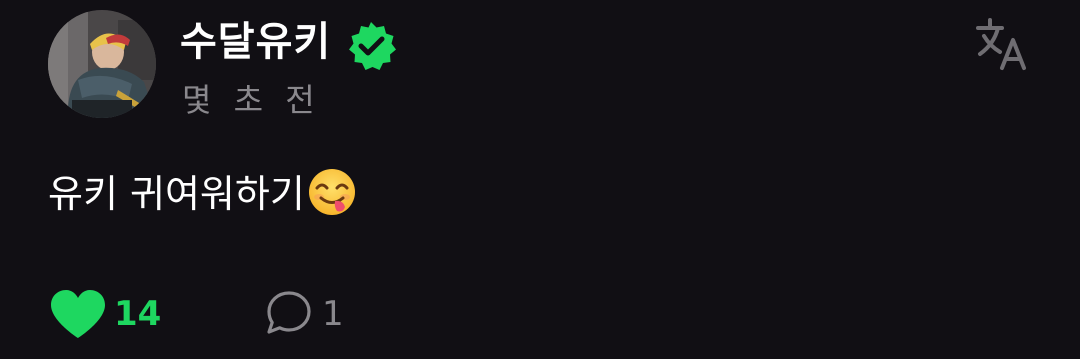 Image resolution: width=1080 pixels, height=359 pixels. I want to click on verified-badge-icon, so click(372, 46).